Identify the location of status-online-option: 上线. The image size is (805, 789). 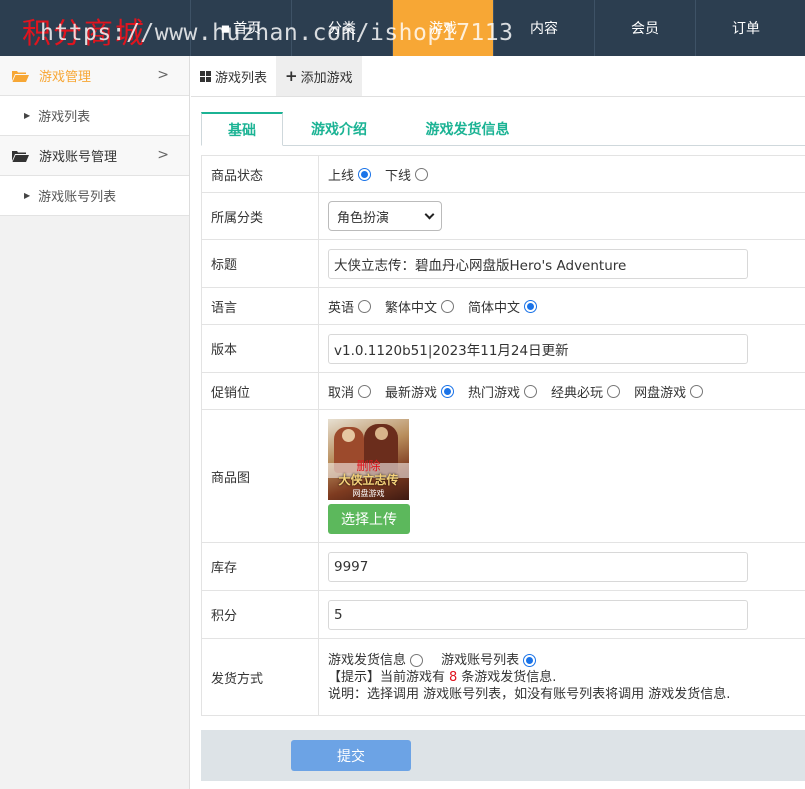
(350, 174).